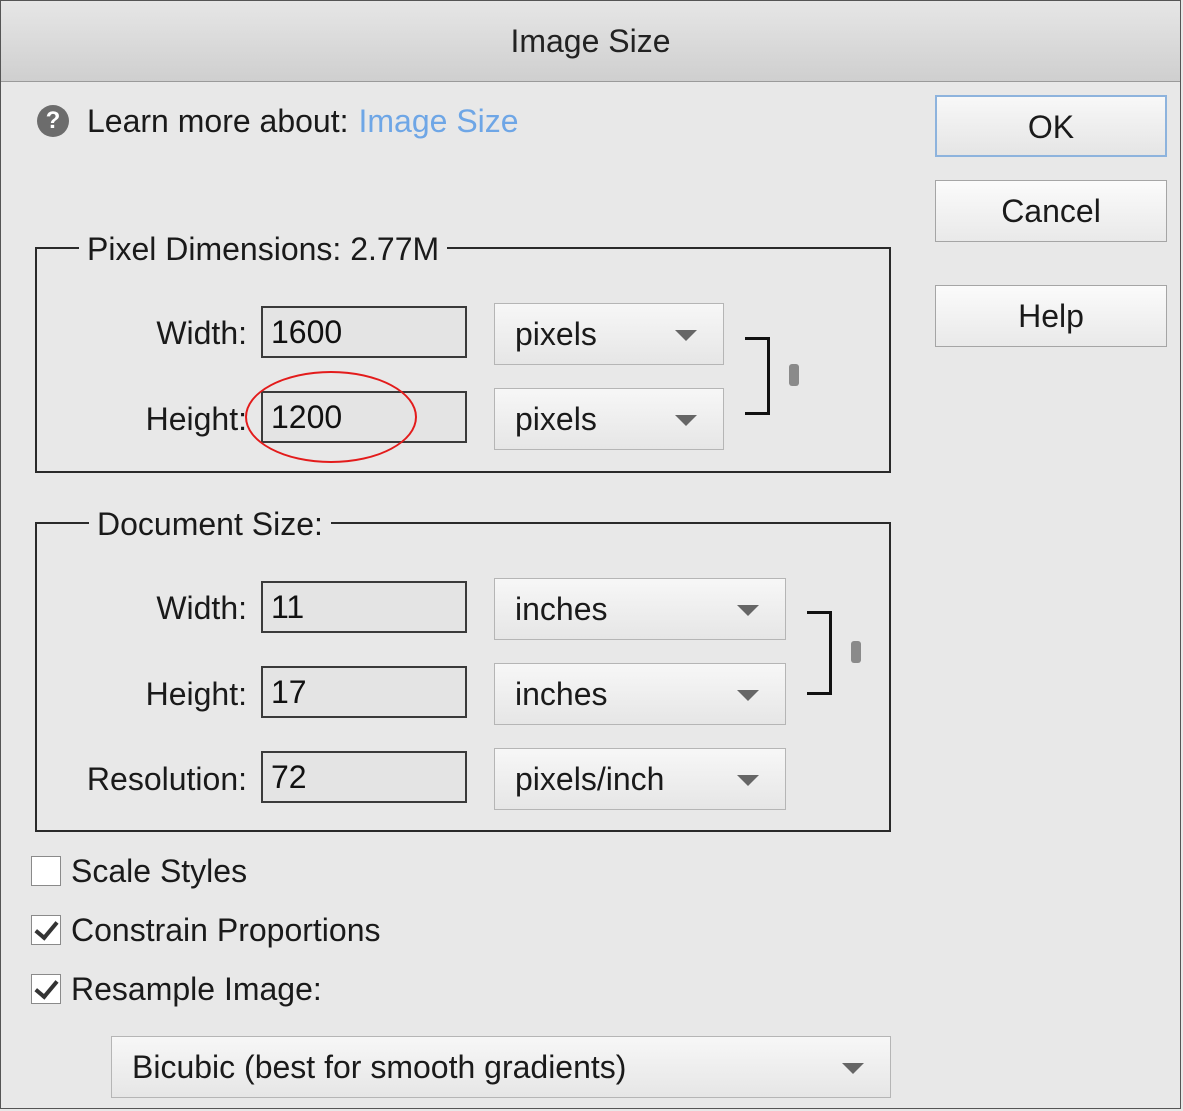  I want to click on question-circle-icon: ?, so click(53, 121).